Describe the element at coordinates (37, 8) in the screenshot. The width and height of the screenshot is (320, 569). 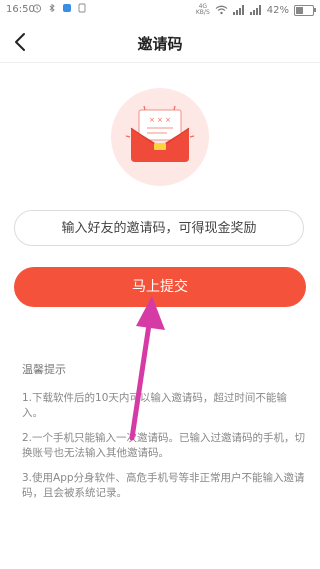
I see `alarm-icon` at that location.